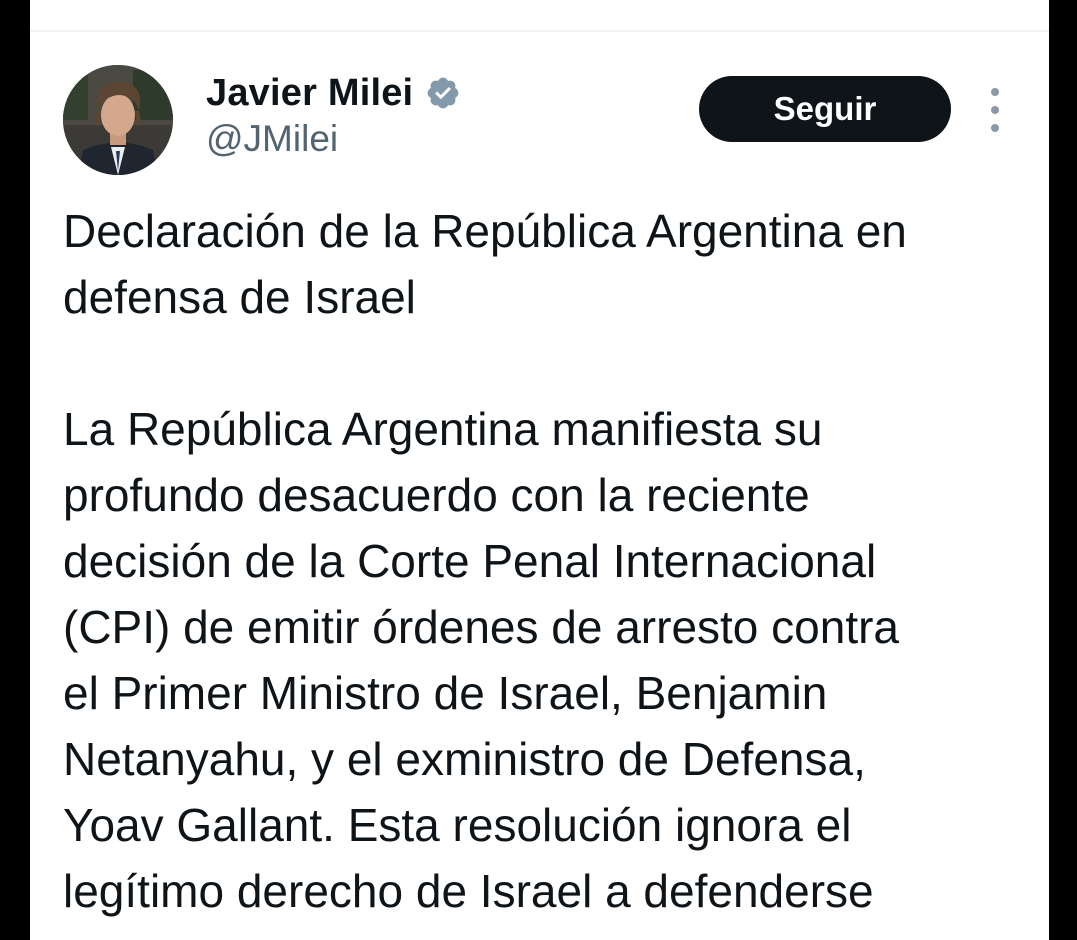 This screenshot has width=1077, height=940. I want to click on author-name-row: Javier Milei, so click(333, 93).